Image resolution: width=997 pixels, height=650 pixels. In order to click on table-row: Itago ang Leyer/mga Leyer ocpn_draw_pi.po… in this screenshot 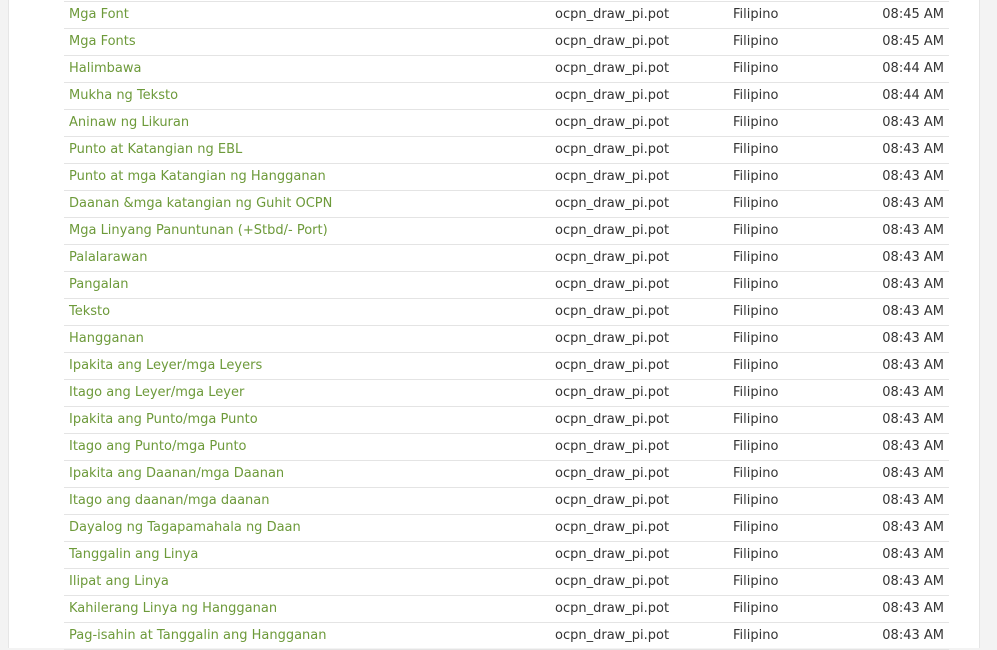, I will do `click(506, 393)`.